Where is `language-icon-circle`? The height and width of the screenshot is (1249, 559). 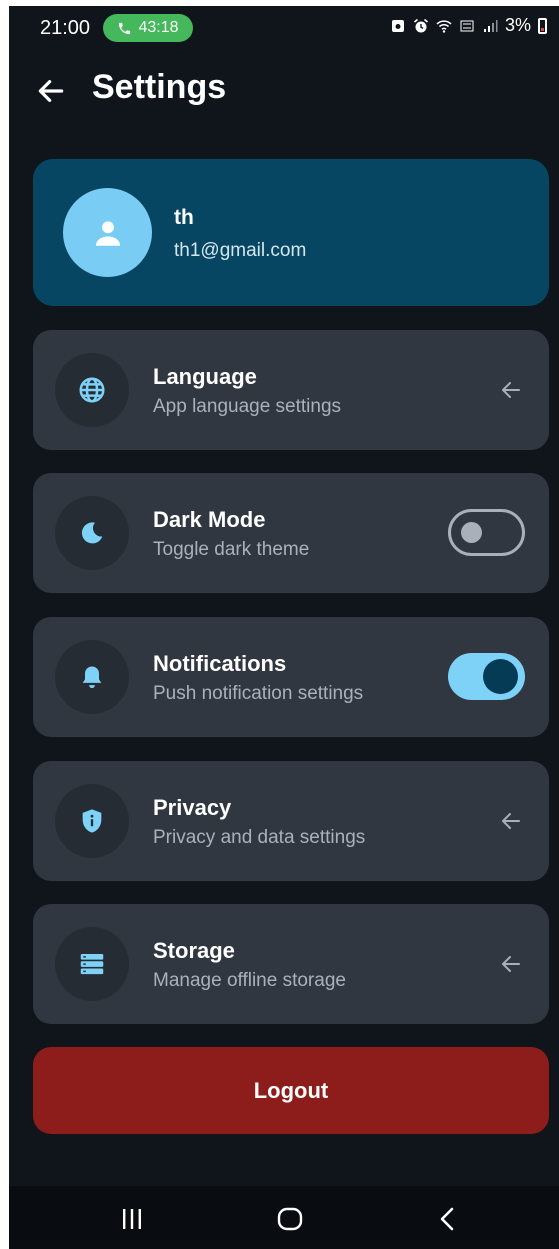
language-icon-circle is located at coordinates (92, 390).